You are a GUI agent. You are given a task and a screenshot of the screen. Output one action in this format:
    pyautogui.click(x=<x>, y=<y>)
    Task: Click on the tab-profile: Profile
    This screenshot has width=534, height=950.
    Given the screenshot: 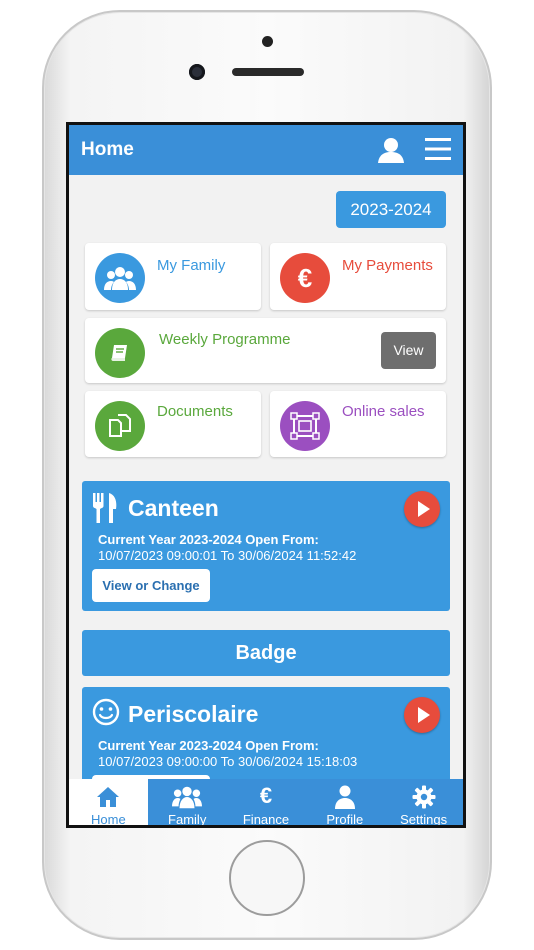 What is the action you would take?
    pyautogui.click(x=344, y=802)
    